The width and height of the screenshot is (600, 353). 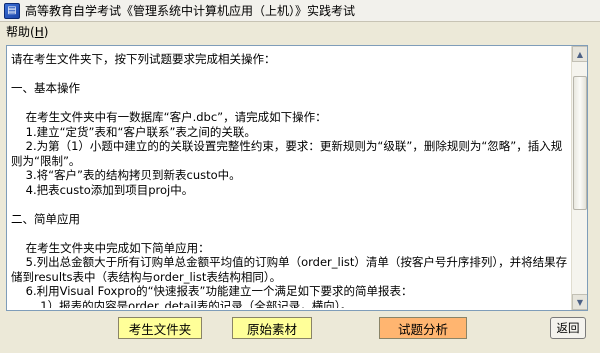 I want to click on question-text-line: 在考生文件夹中有一数据库“客户.dbc”，请完成如下操作：, so click(x=169, y=117).